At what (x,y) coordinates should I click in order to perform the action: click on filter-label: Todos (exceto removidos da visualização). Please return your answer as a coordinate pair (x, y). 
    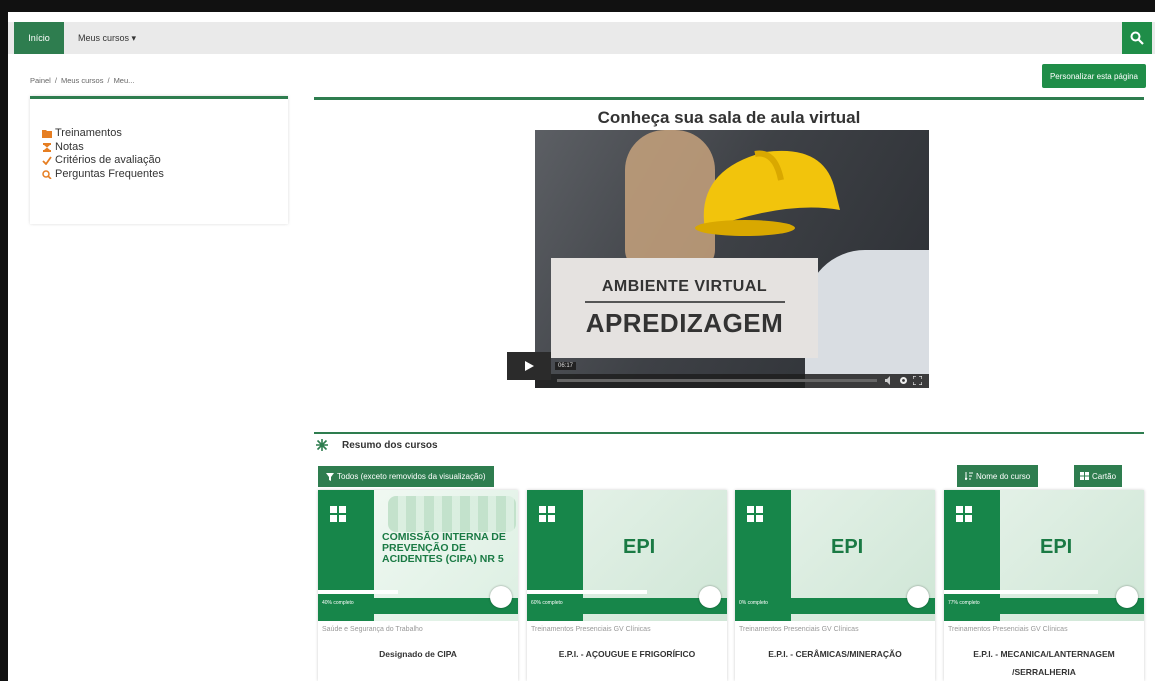
    Looking at the image, I should click on (411, 476).